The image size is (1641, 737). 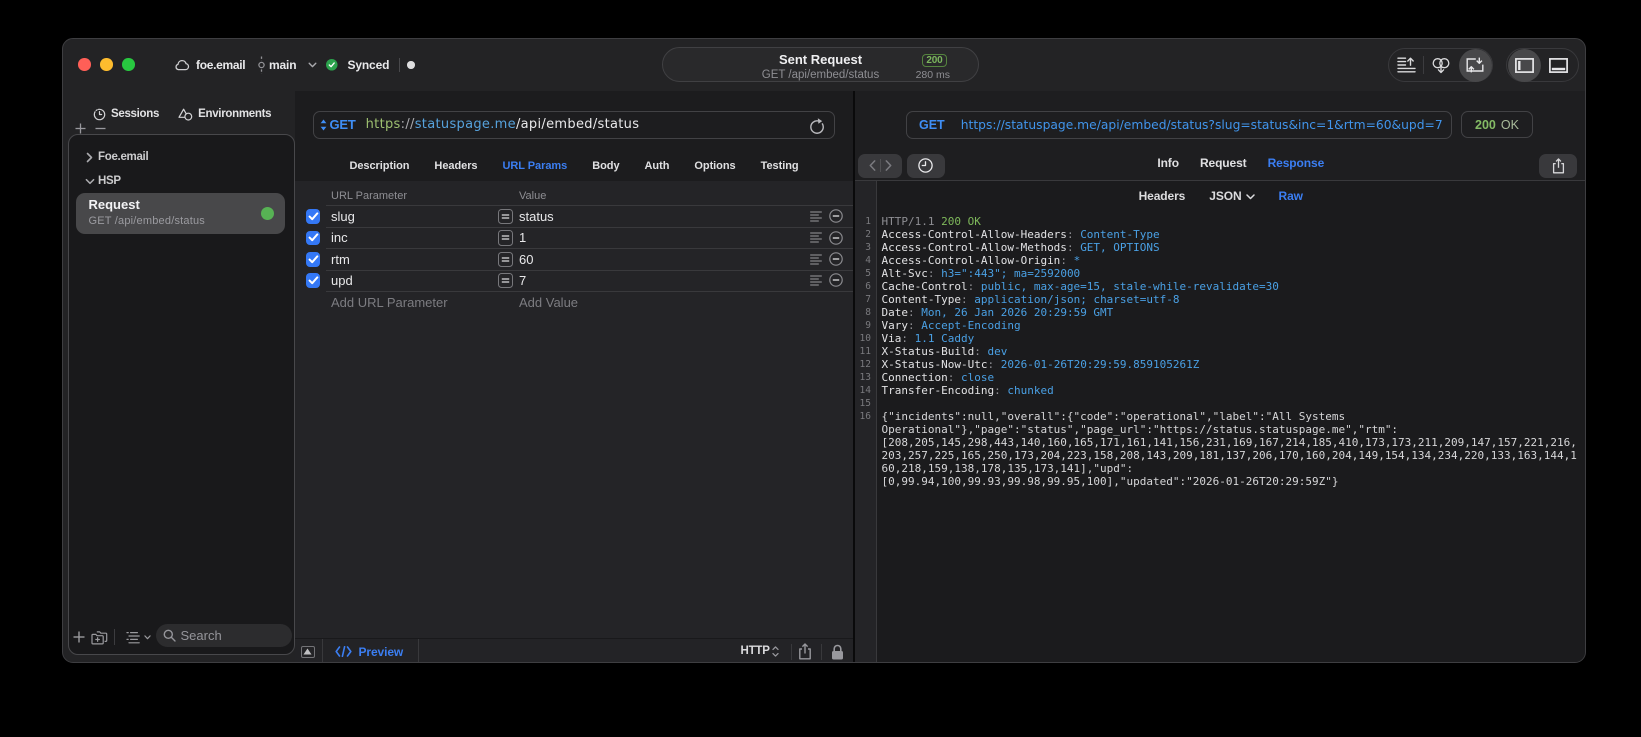 What do you see at coordinates (865, 403) in the screenshot?
I see `line-number: 15` at bounding box center [865, 403].